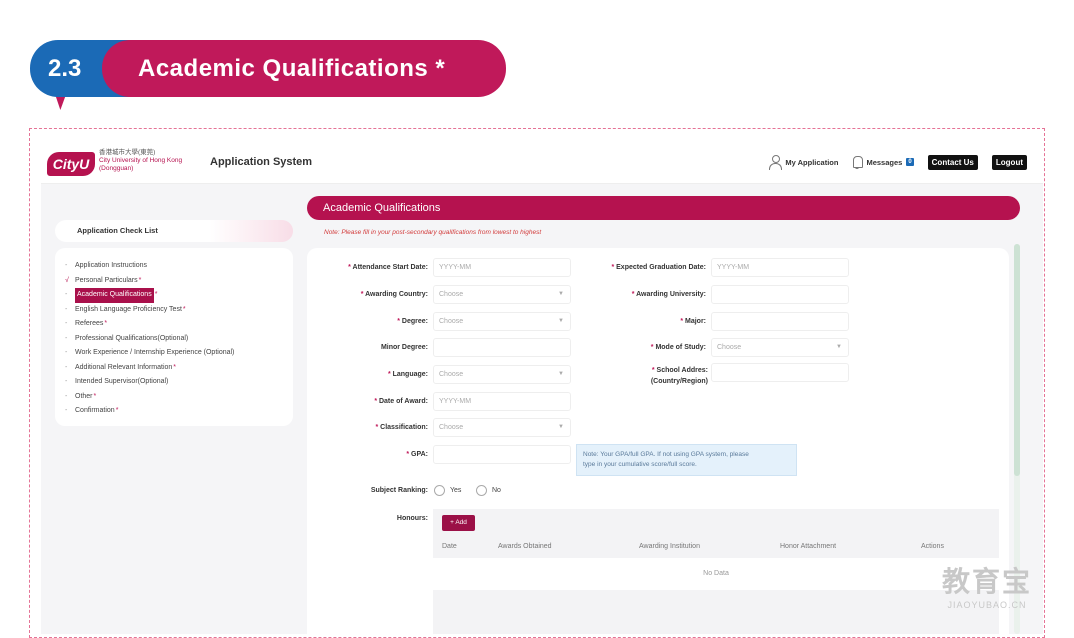  What do you see at coordinates (388, 267) in the screenshot?
I see `attendance-start-label: * Attendance Start Date:` at bounding box center [388, 267].